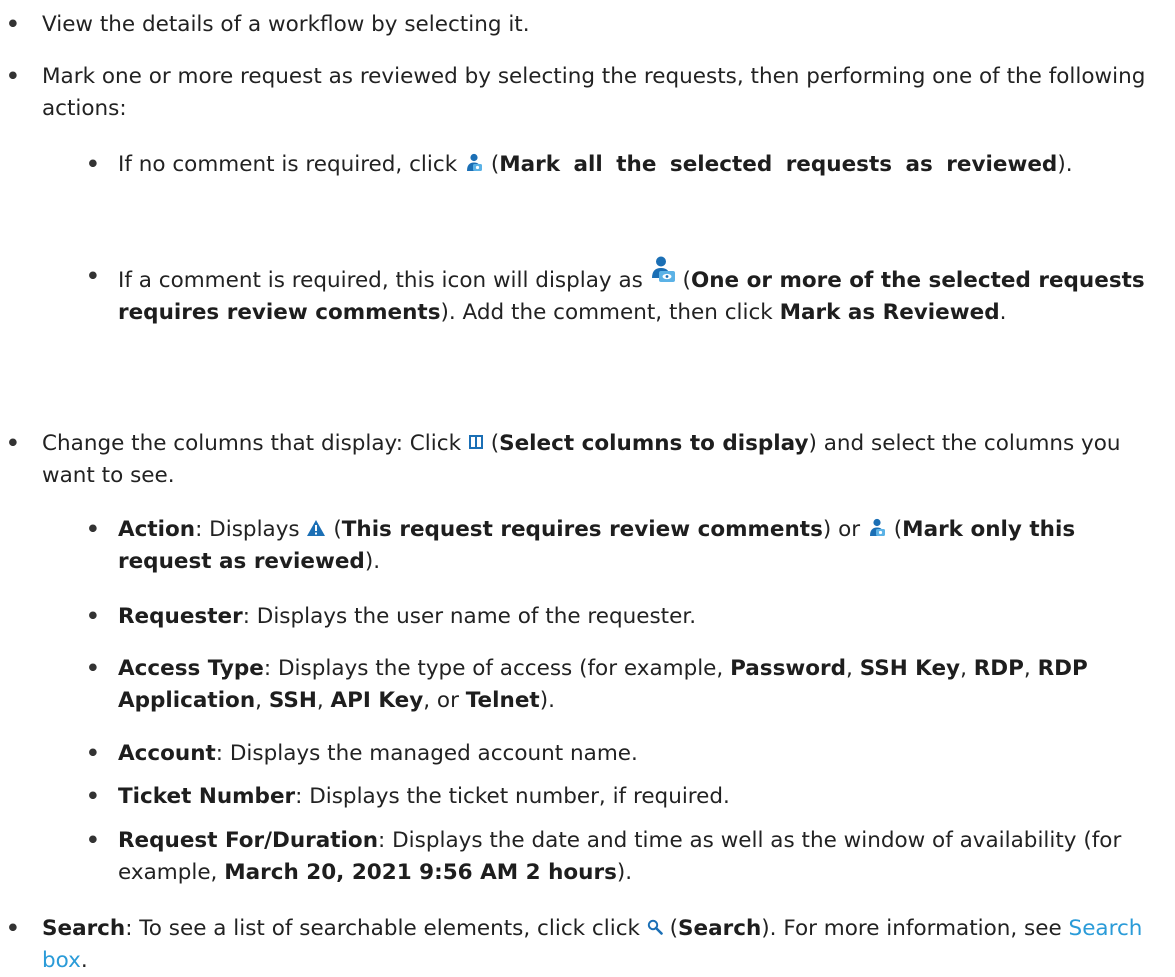  Describe the element at coordinates (476, 442) in the screenshot. I see `select-columns-icon` at that location.